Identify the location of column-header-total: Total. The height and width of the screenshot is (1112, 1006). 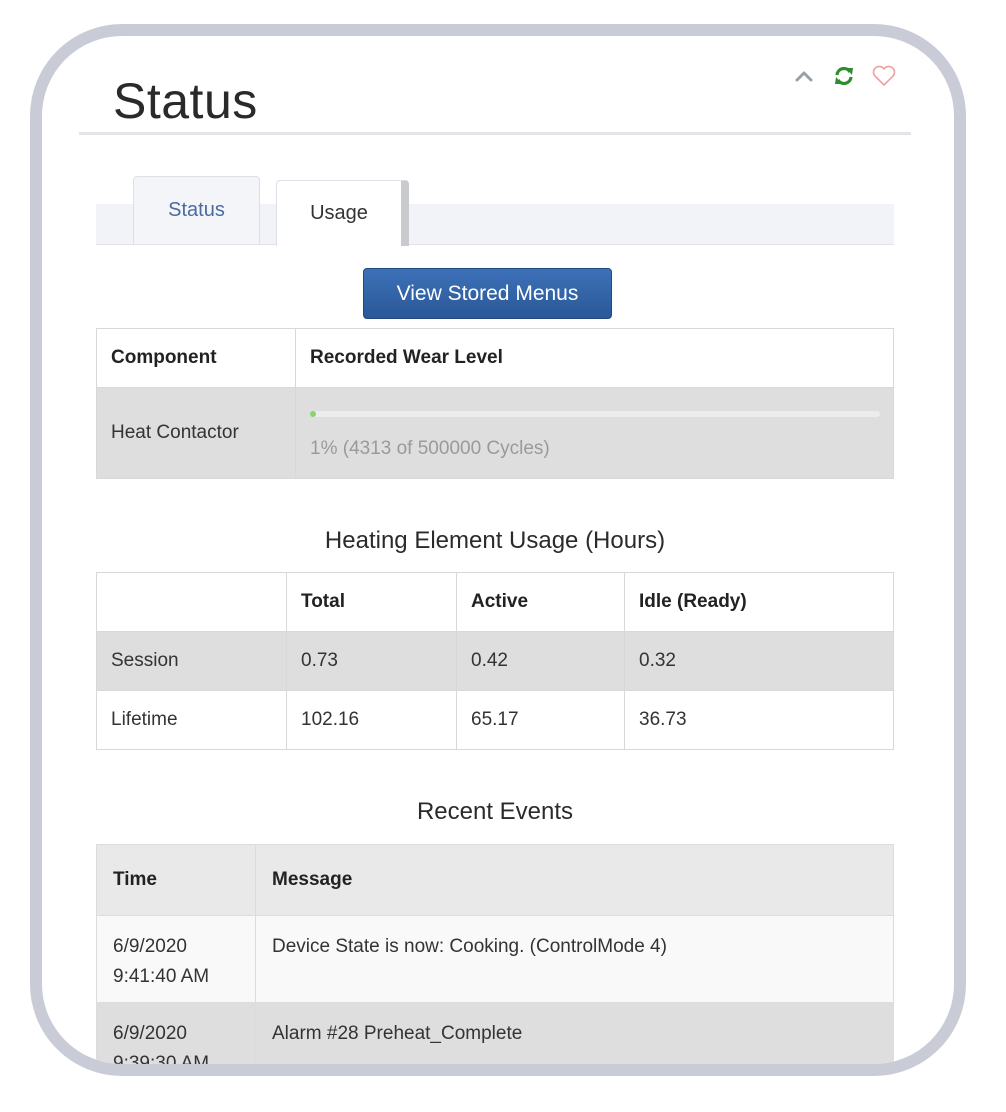
(371, 602).